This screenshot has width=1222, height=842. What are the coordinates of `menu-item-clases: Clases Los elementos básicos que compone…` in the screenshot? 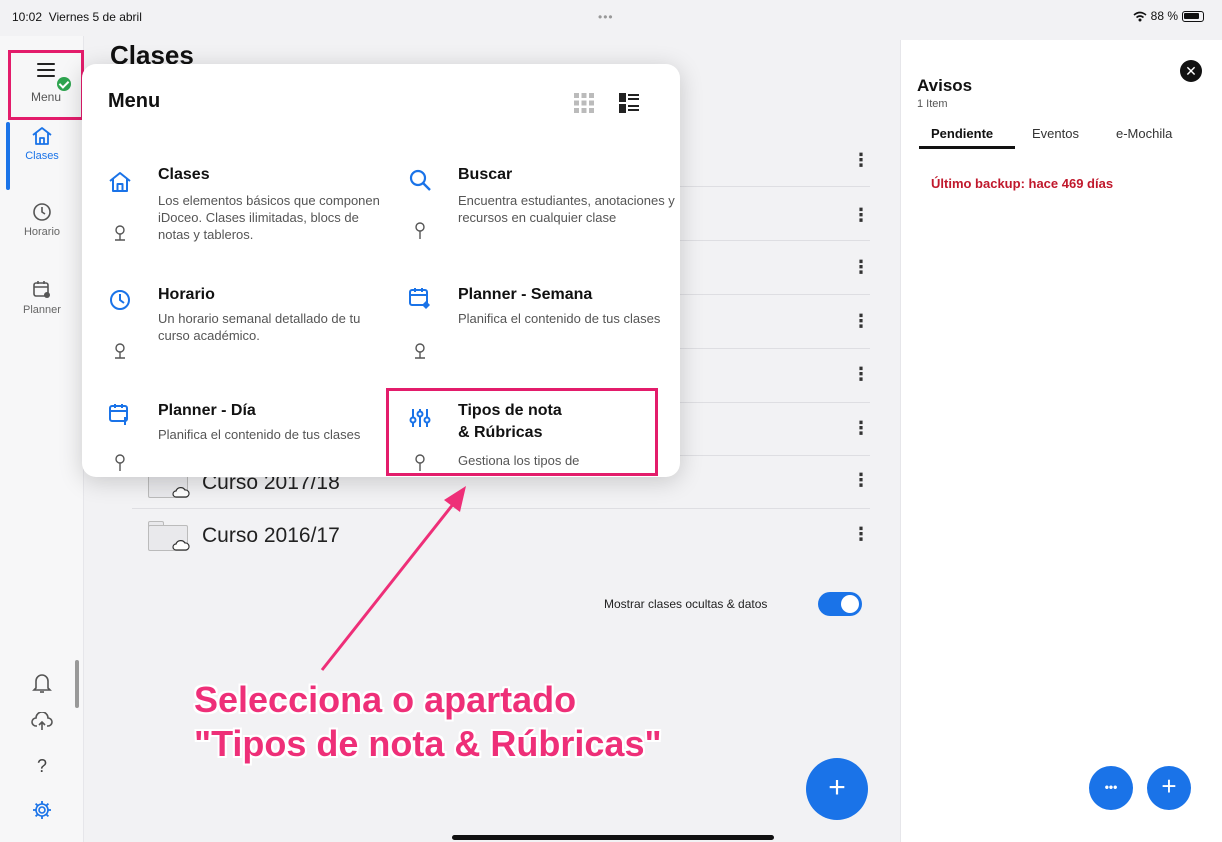 It's located at (244, 219).